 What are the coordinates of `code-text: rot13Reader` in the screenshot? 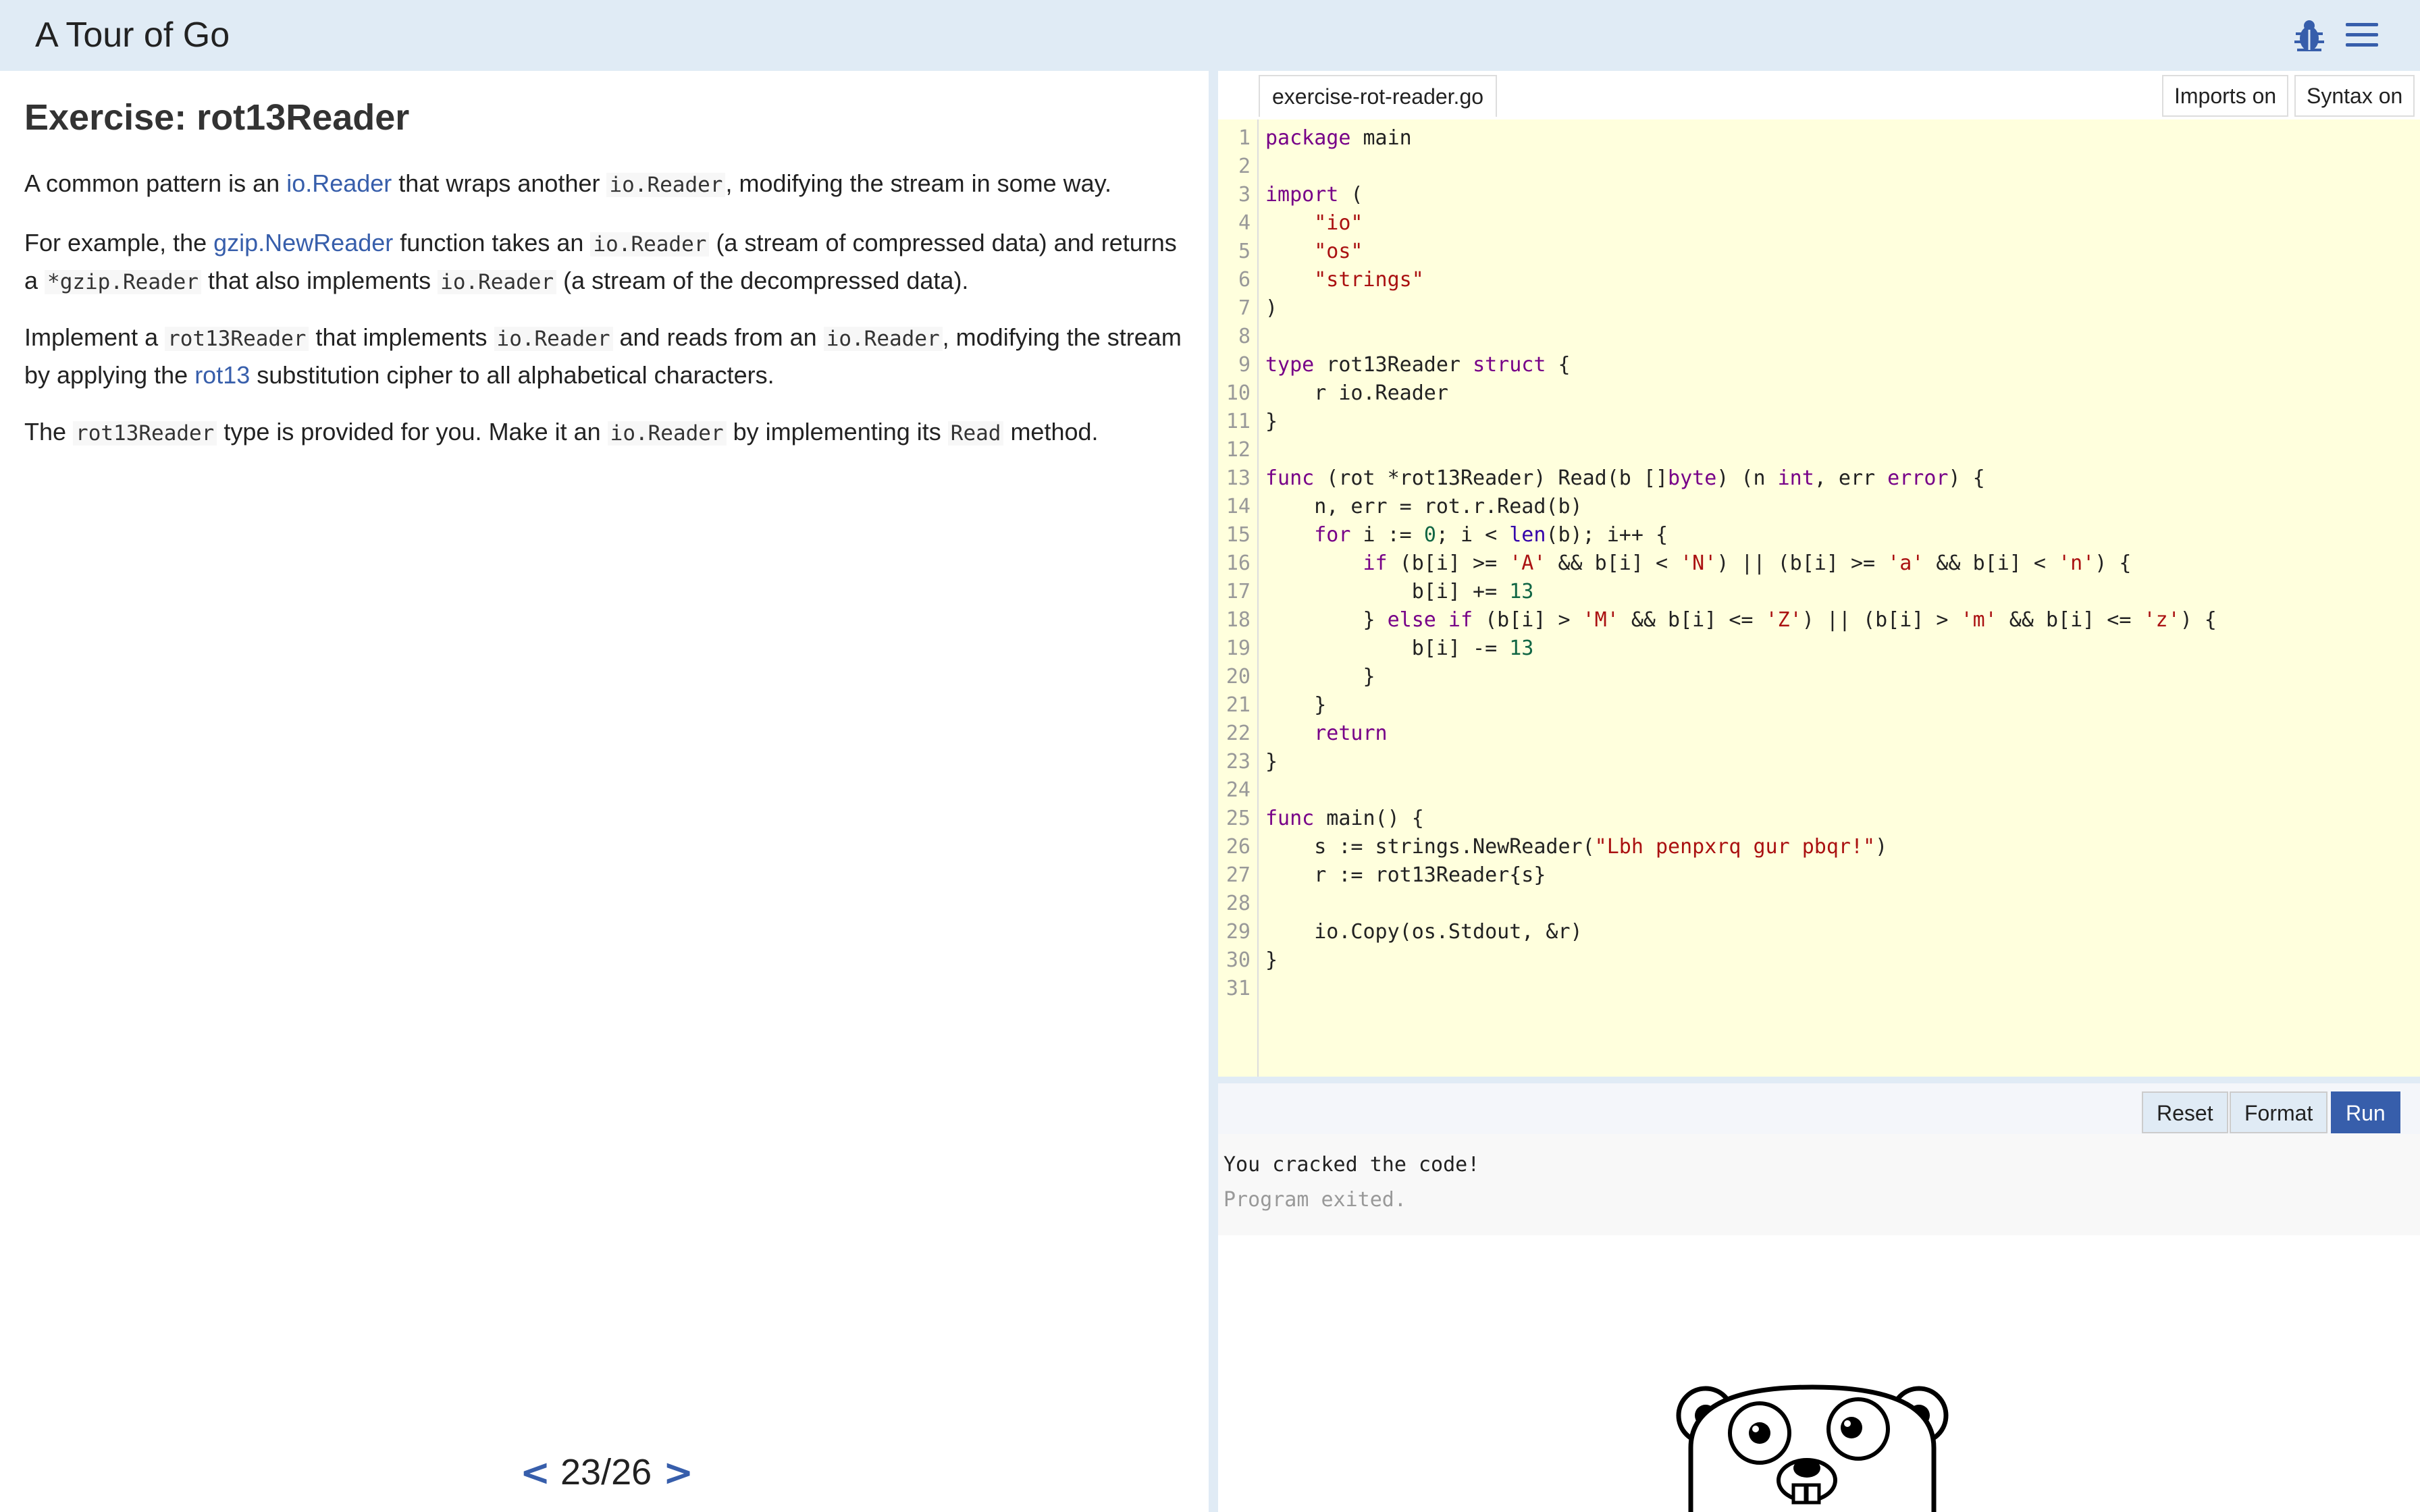 It's located at (1393, 365).